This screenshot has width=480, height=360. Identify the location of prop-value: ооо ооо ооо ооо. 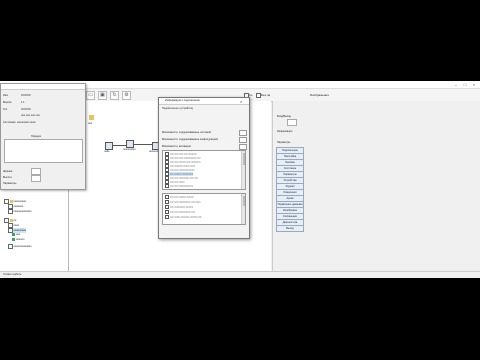
(30, 115).